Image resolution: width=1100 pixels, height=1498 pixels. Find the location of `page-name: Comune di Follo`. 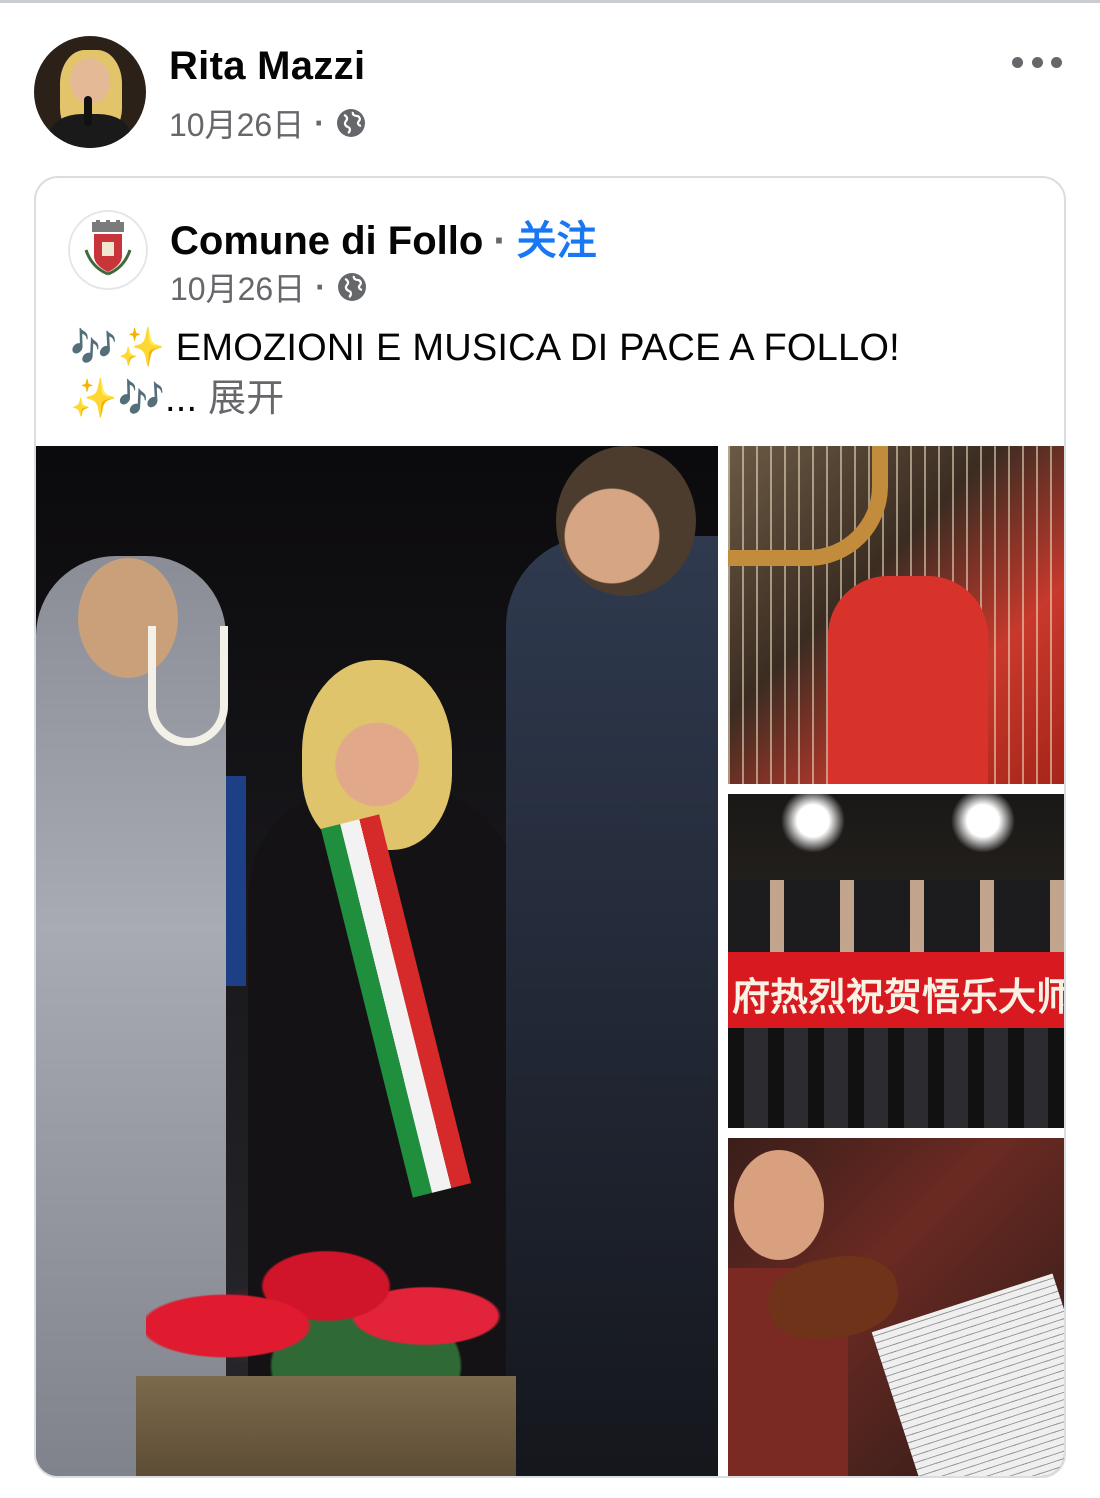

page-name: Comune di Follo is located at coordinates (326, 241).